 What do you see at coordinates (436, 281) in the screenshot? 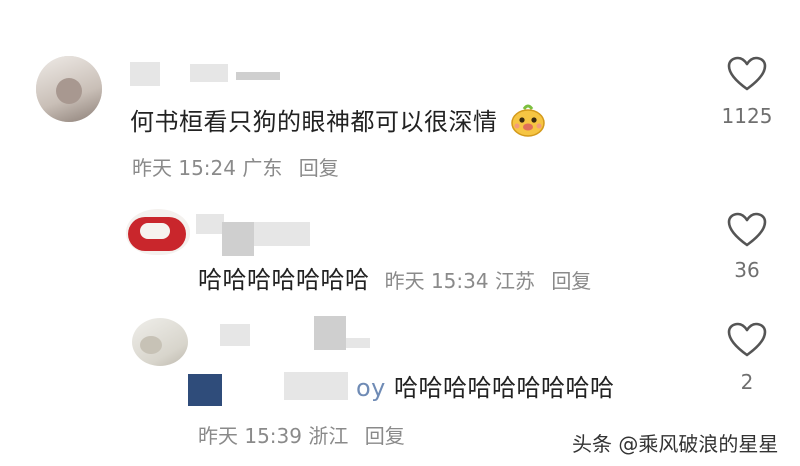
I see `timestamp: 昨天 15:34` at bounding box center [436, 281].